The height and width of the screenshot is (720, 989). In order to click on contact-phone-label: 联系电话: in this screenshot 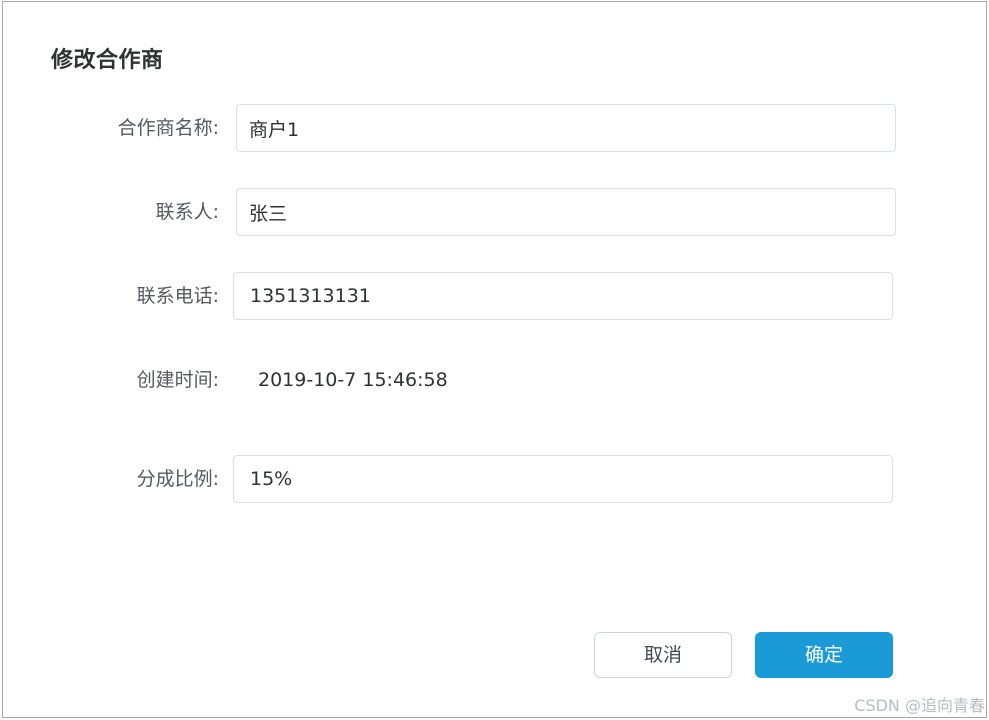, I will do `click(177, 296)`.